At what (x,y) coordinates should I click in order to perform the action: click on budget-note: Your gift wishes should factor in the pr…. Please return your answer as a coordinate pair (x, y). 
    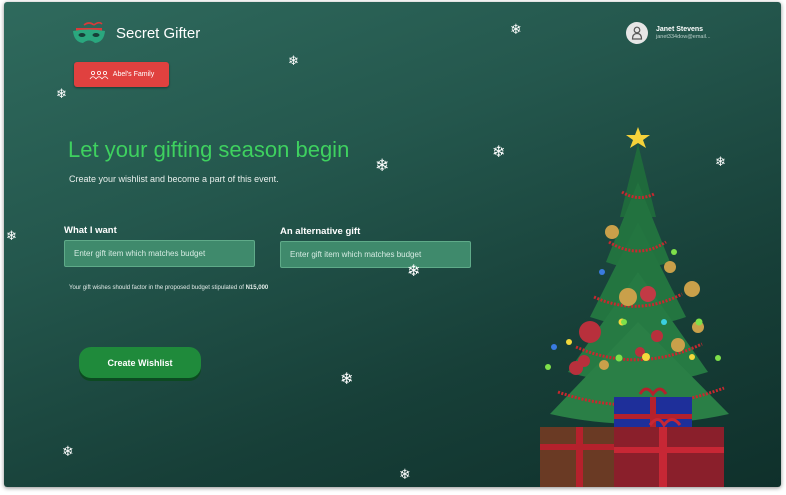
    Looking at the image, I should click on (174, 288).